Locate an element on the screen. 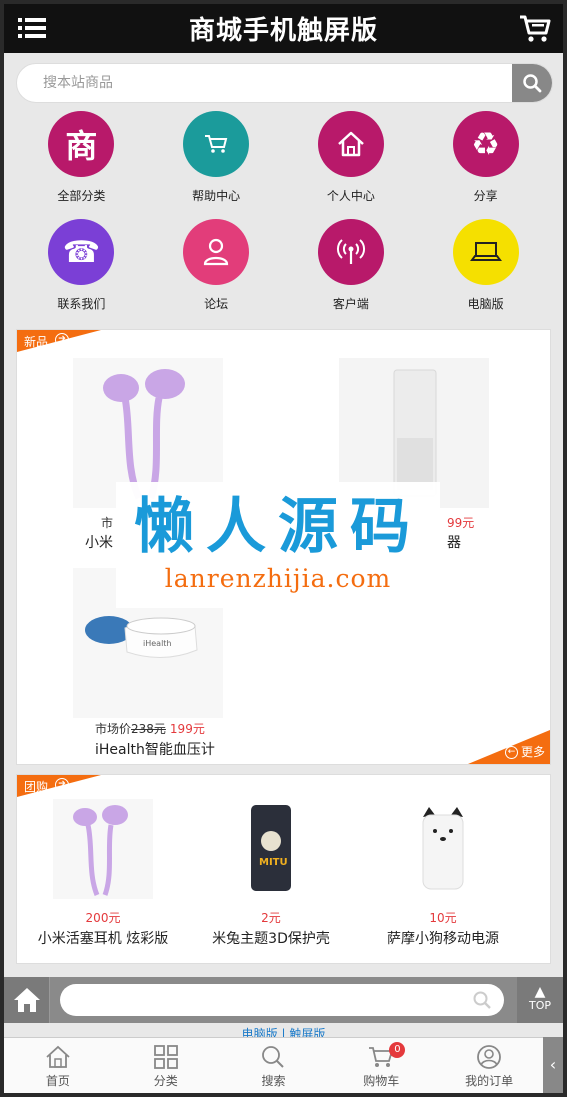 This screenshot has height=1097, width=567. tab-orders: 我的订单 is located at coordinates (489, 1065).